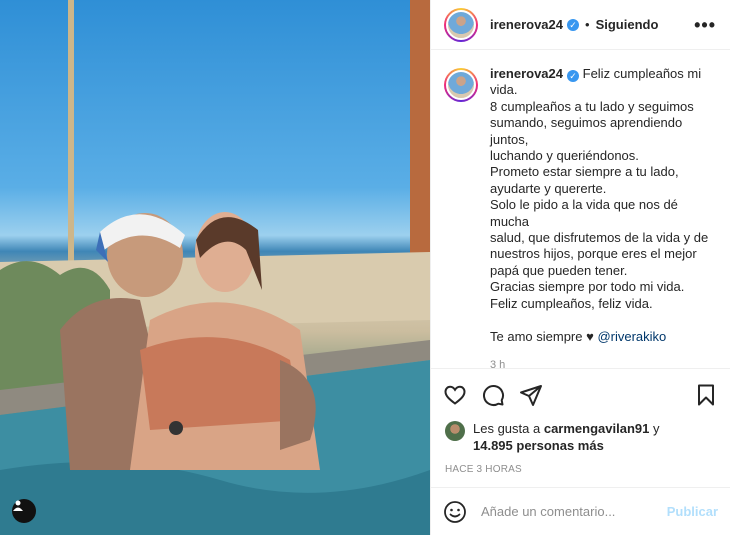 This screenshot has width=730, height=535. I want to click on caption-line: ayudarte y quererte., so click(548, 188).